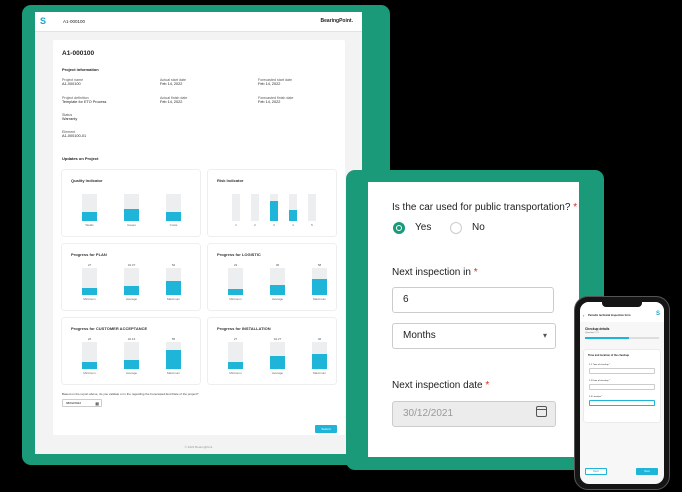  Describe the element at coordinates (456, 228) in the screenshot. I see `radio-no` at that location.